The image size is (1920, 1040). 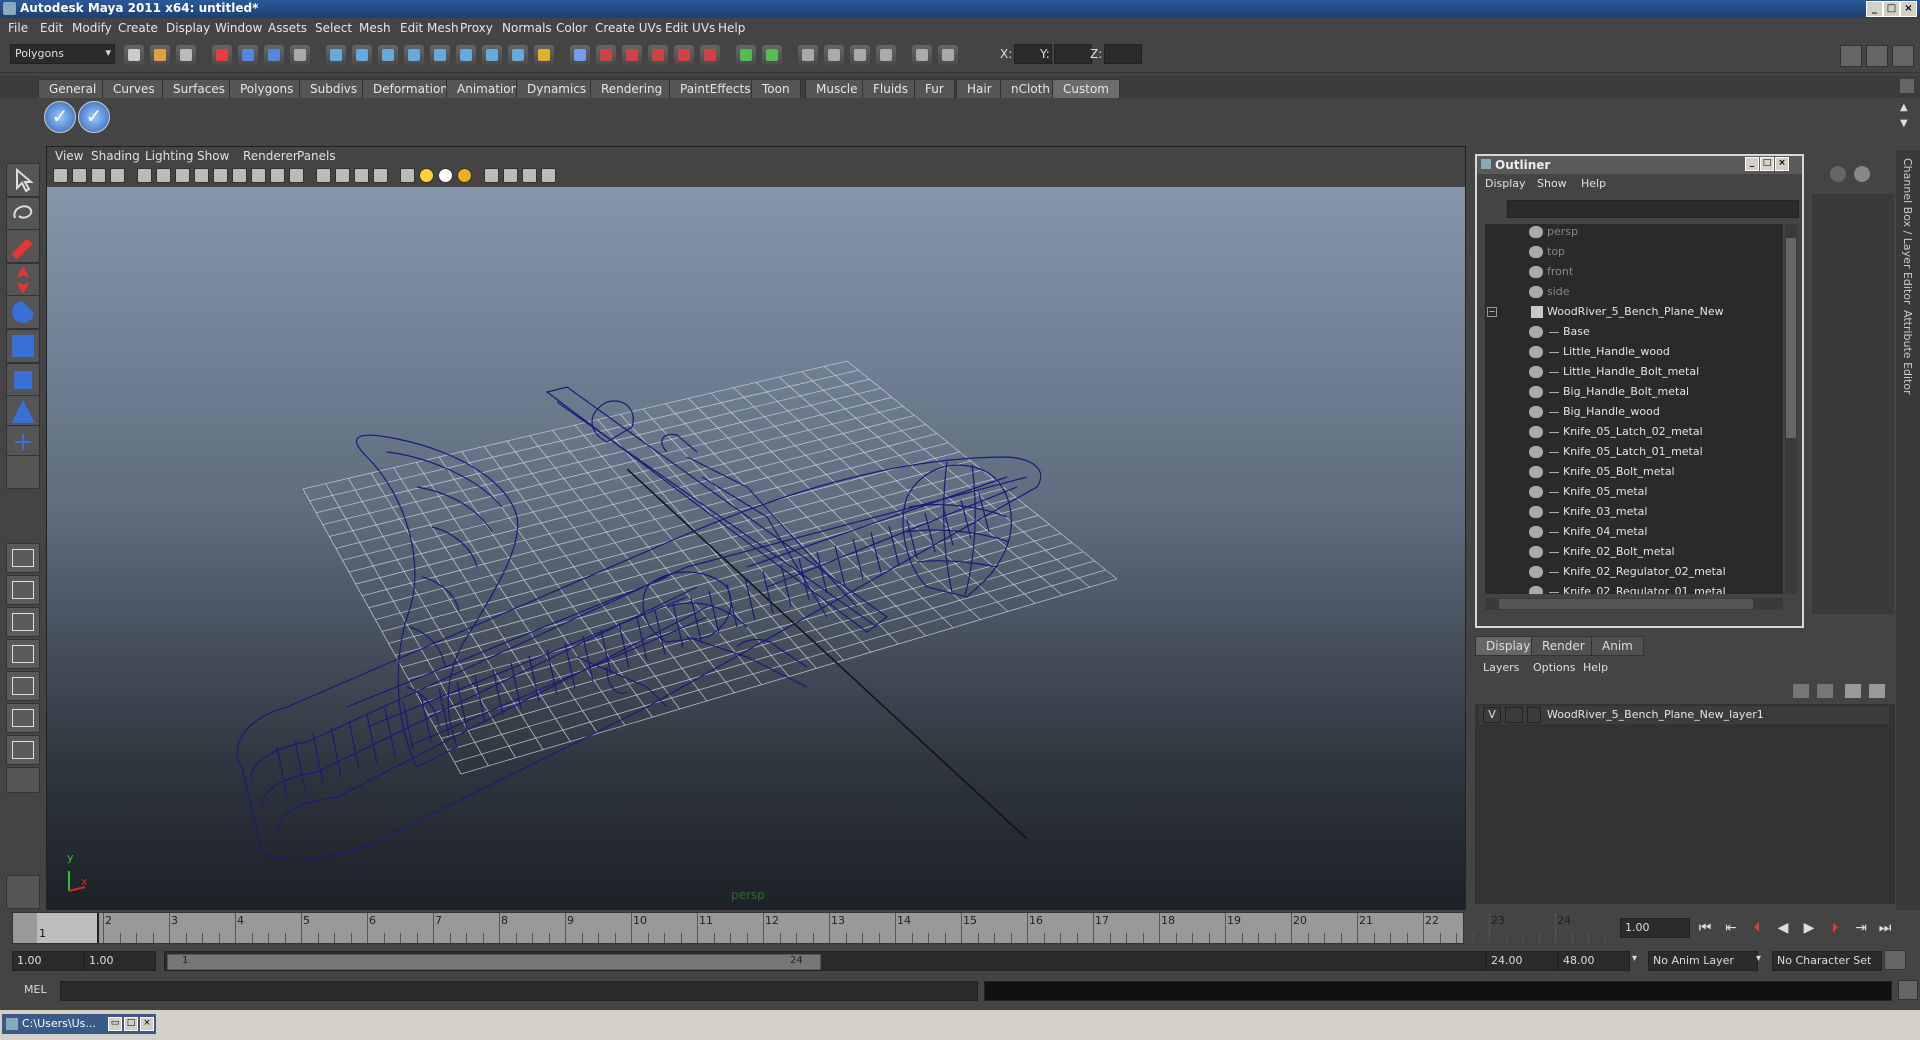 I want to click on default-lighting-icon, so click(x=426, y=175).